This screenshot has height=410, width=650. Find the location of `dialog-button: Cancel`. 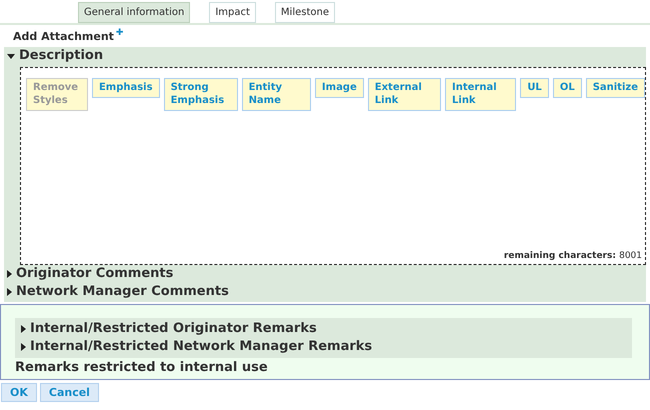

dialog-button: Cancel is located at coordinates (69, 392).